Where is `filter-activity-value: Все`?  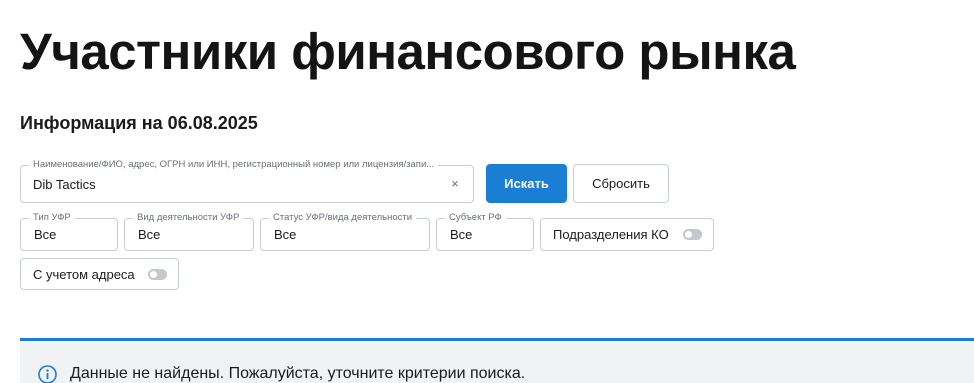 filter-activity-value: Все is located at coordinates (149, 234).